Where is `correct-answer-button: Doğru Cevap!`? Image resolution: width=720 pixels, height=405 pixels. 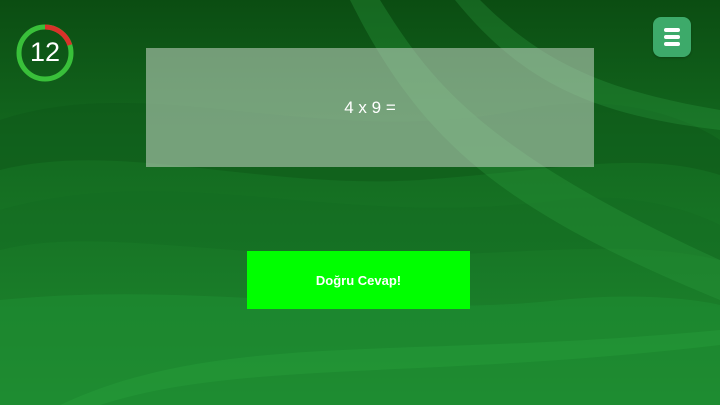 correct-answer-button: Doğru Cevap! is located at coordinates (358, 280).